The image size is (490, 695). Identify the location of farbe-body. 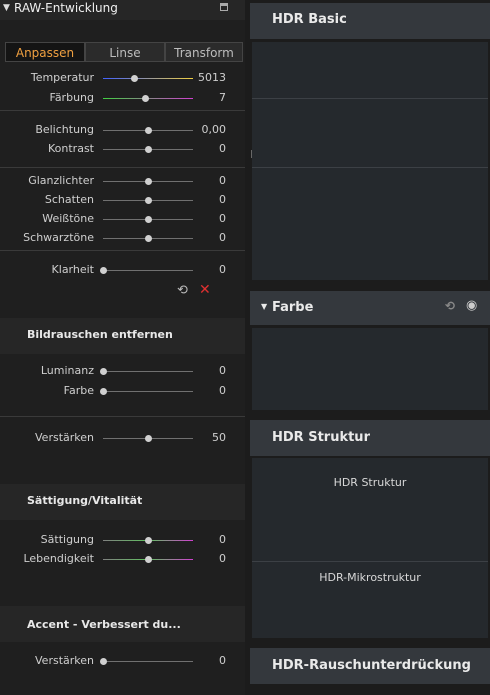
(370, 369).